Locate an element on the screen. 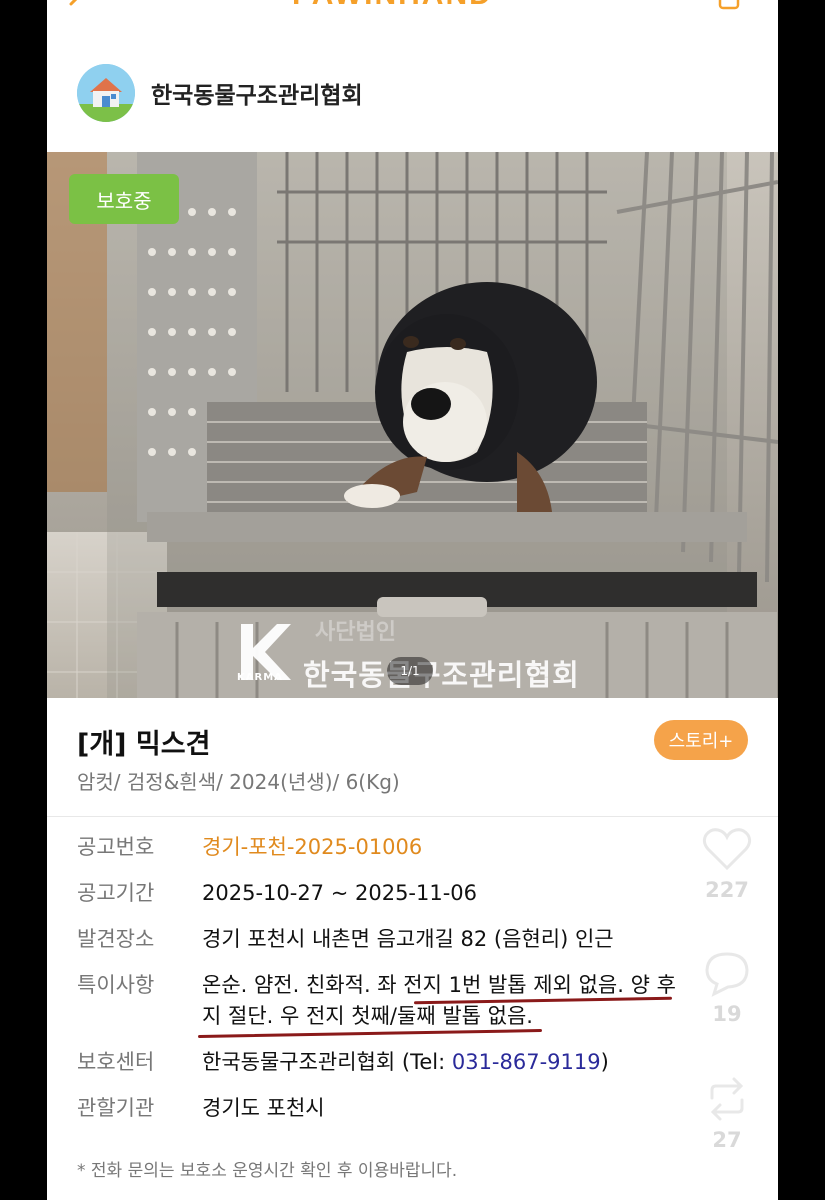 This screenshot has height=1200, width=825. org-name: 한국동물구조관리협회 is located at coordinates (257, 96).